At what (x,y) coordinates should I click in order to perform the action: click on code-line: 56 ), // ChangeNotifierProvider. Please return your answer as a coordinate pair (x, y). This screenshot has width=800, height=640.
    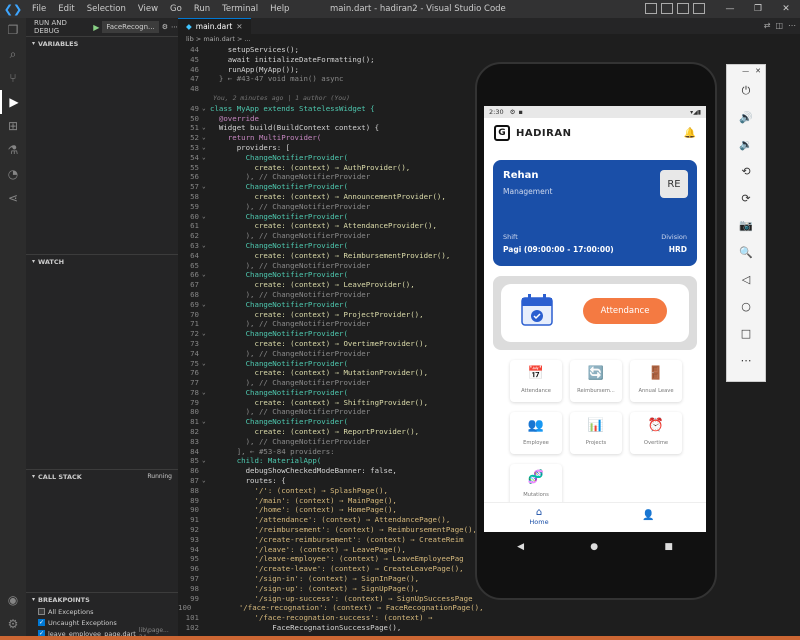
    Looking at the image, I should click on (328, 177).